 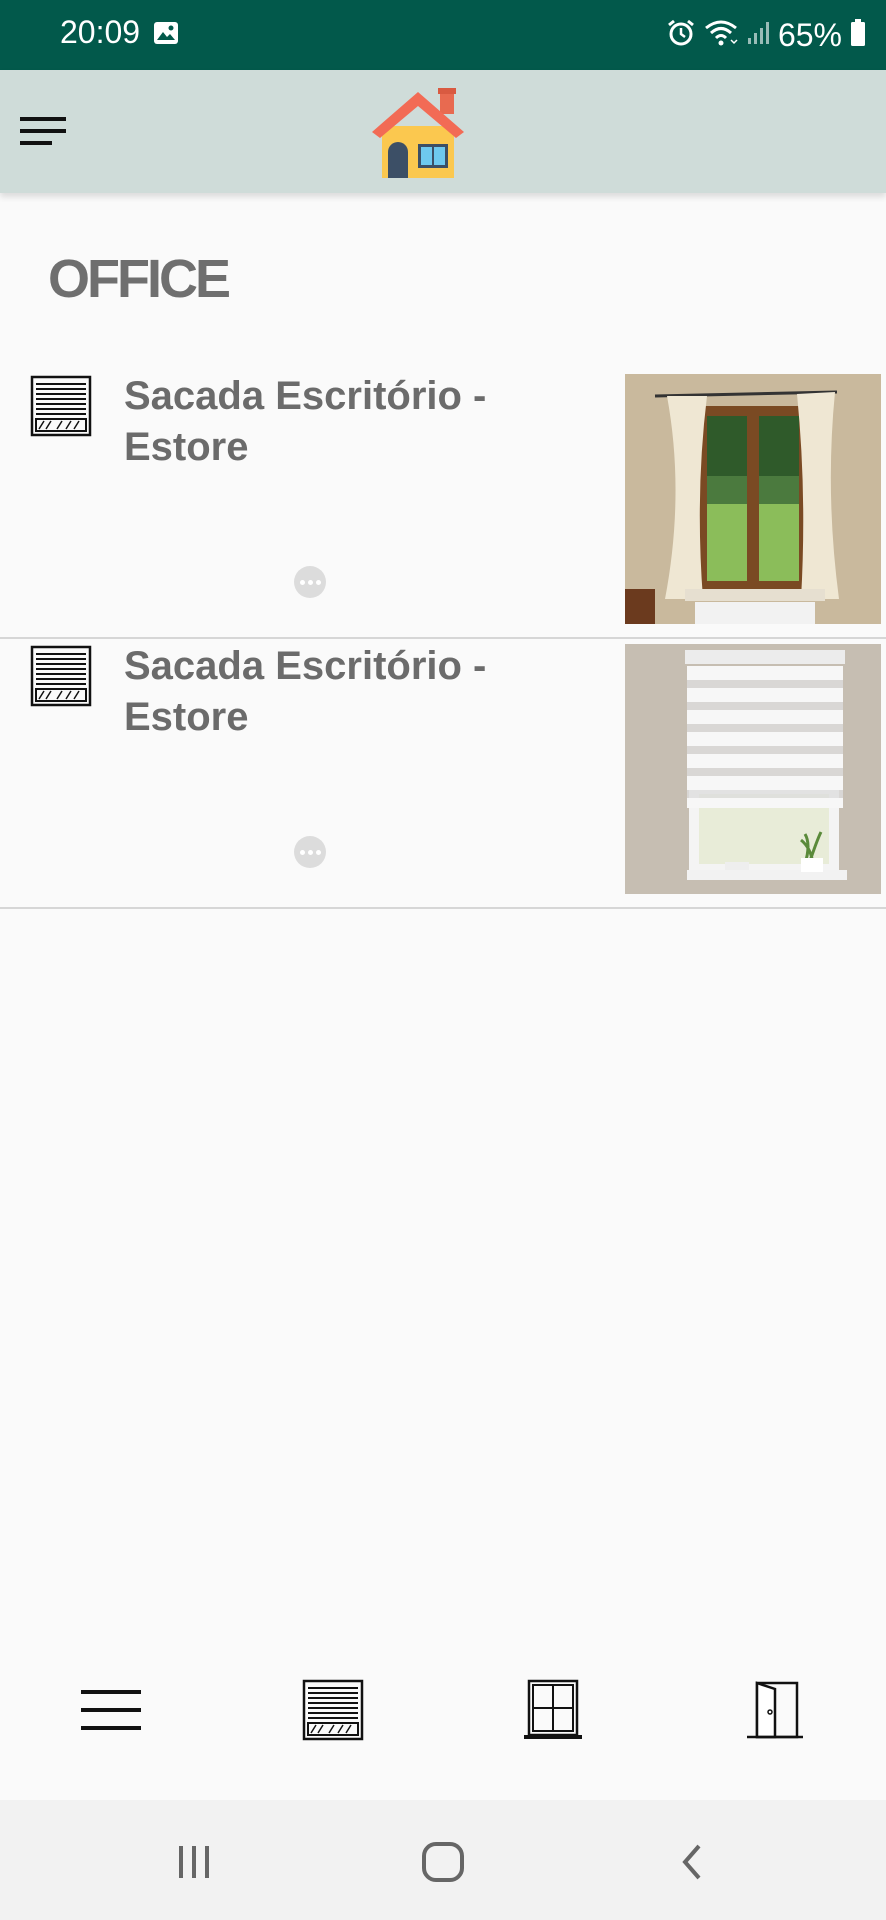 What do you see at coordinates (100, 32) in the screenshot?
I see `status-time: 20:09` at bounding box center [100, 32].